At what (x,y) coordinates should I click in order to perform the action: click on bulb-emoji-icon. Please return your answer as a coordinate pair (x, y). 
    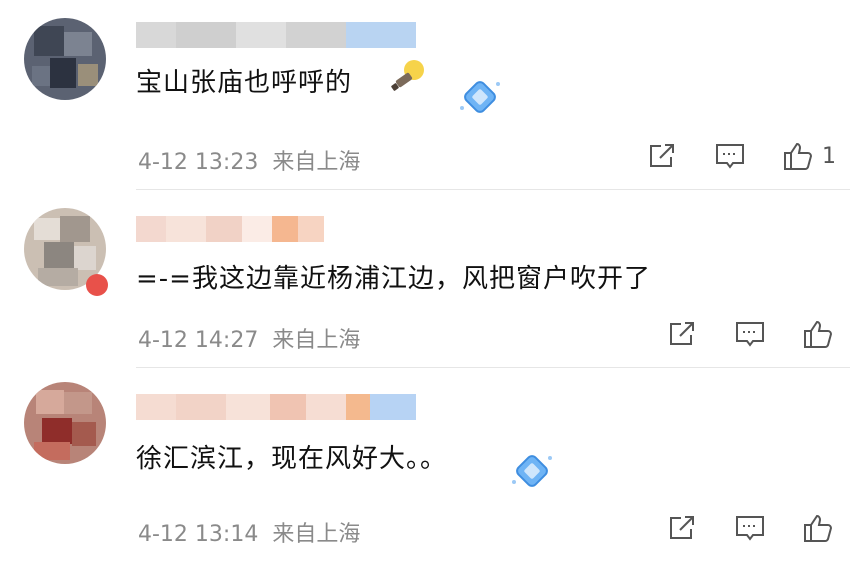
    Looking at the image, I should click on (407, 75).